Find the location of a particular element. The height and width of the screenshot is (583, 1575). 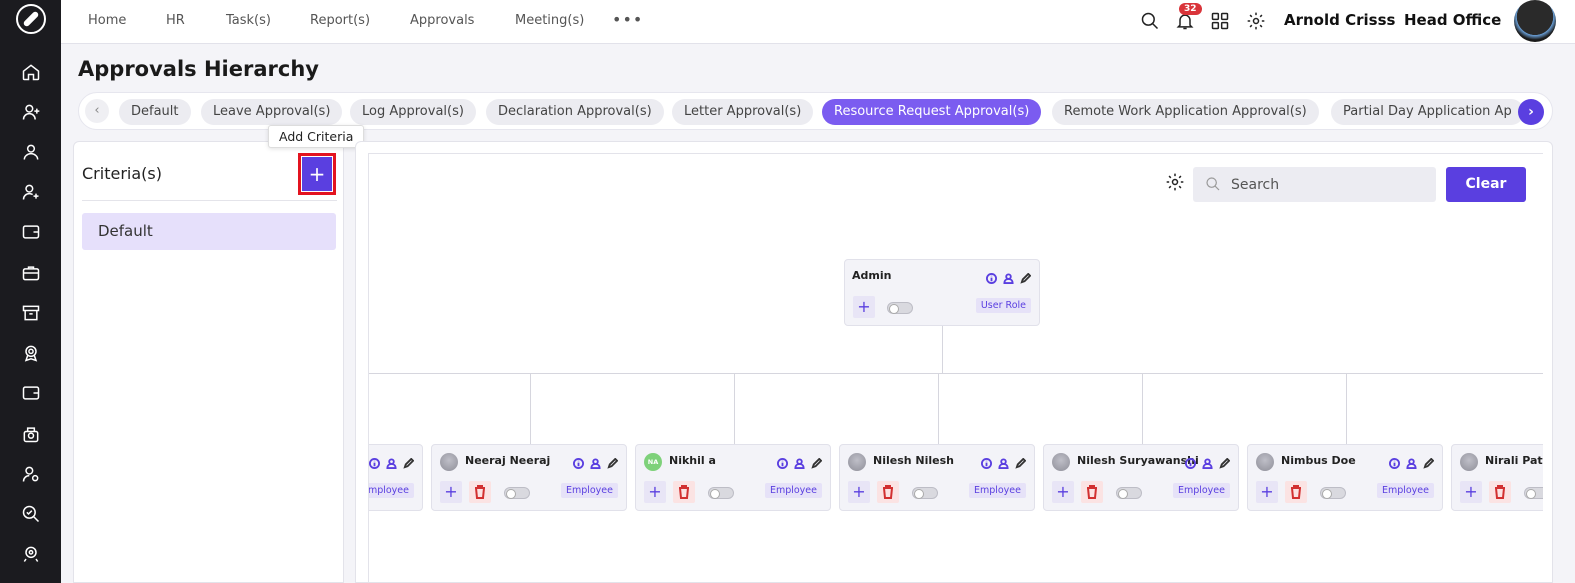

tab-log-approvals: Log Approval(s) is located at coordinates (413, 112).